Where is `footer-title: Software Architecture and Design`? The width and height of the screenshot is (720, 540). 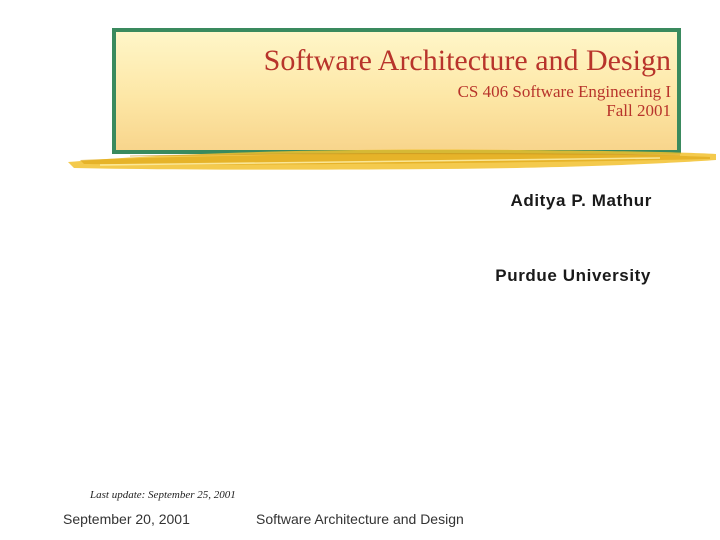
footer-title: Software Architecture and Design is located at coordinates (360, 519).